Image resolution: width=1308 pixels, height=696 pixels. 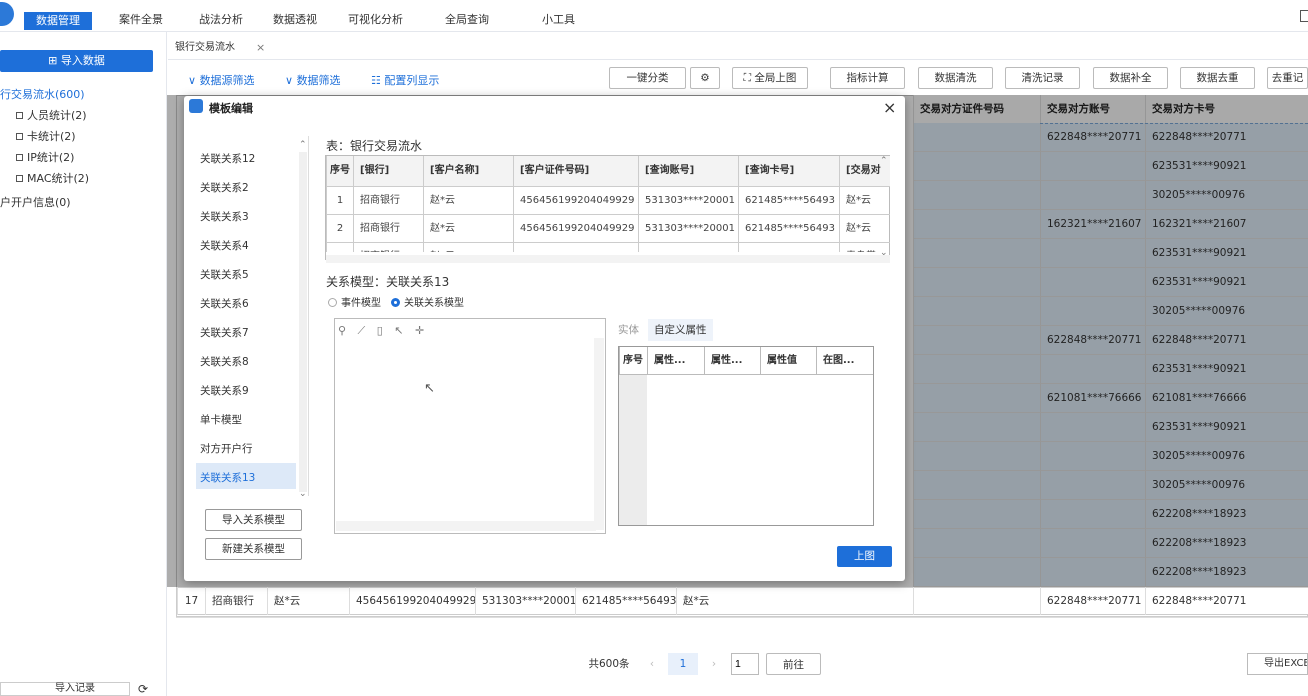 What do you see at coordinates (608, 259) in the screenshot?
I see `preview-scrollbar` at bounding box center [608, 259].